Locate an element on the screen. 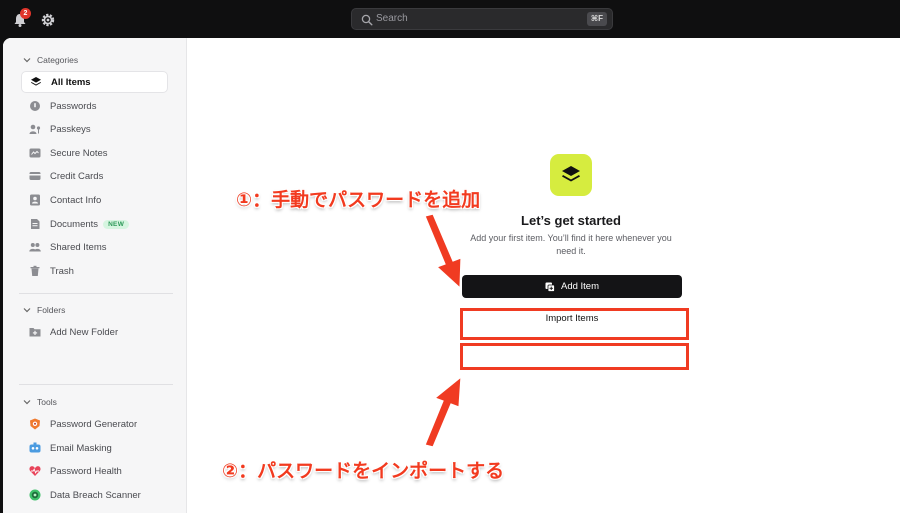  add-item-label: Add Item is located at coordinates (580, 286).